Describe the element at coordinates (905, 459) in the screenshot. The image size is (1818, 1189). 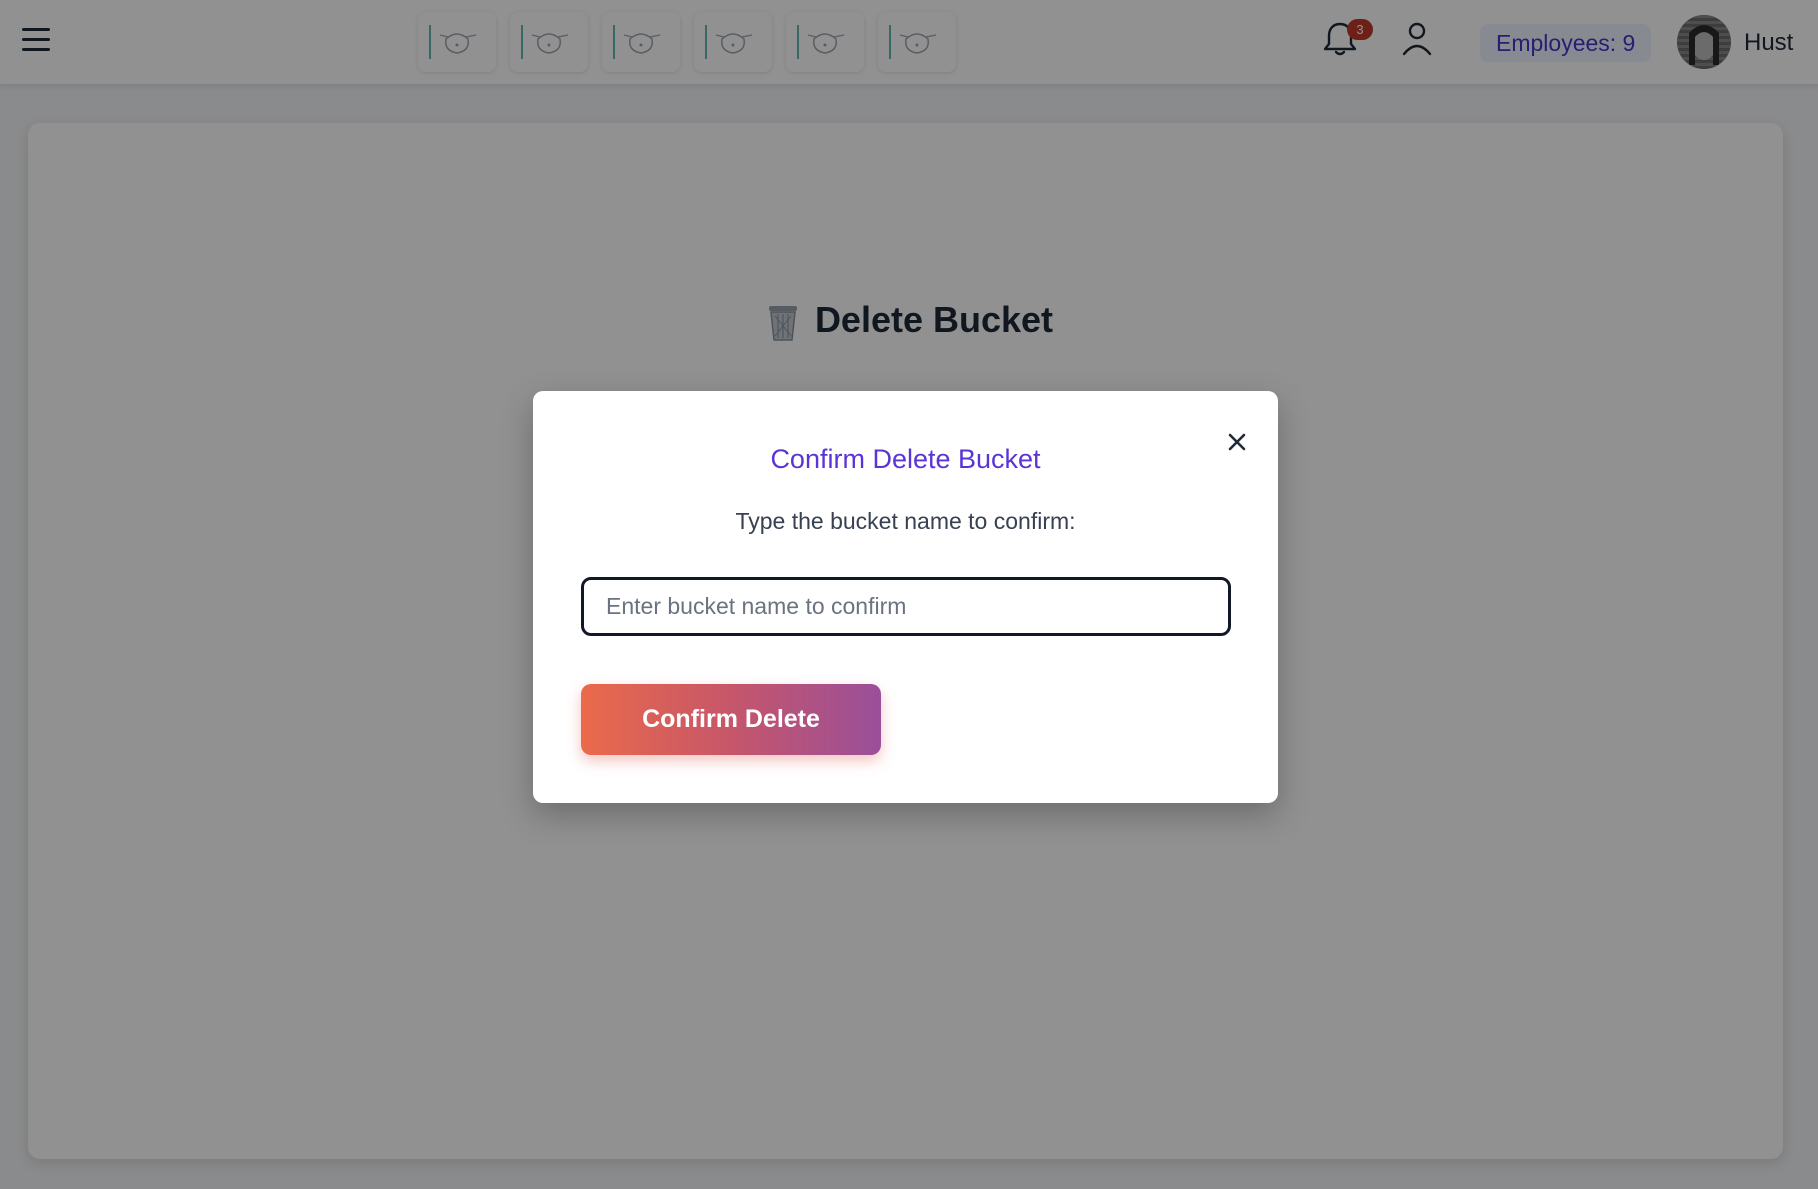
I see `modal-title: Confirm Delete Bucket` at that location.